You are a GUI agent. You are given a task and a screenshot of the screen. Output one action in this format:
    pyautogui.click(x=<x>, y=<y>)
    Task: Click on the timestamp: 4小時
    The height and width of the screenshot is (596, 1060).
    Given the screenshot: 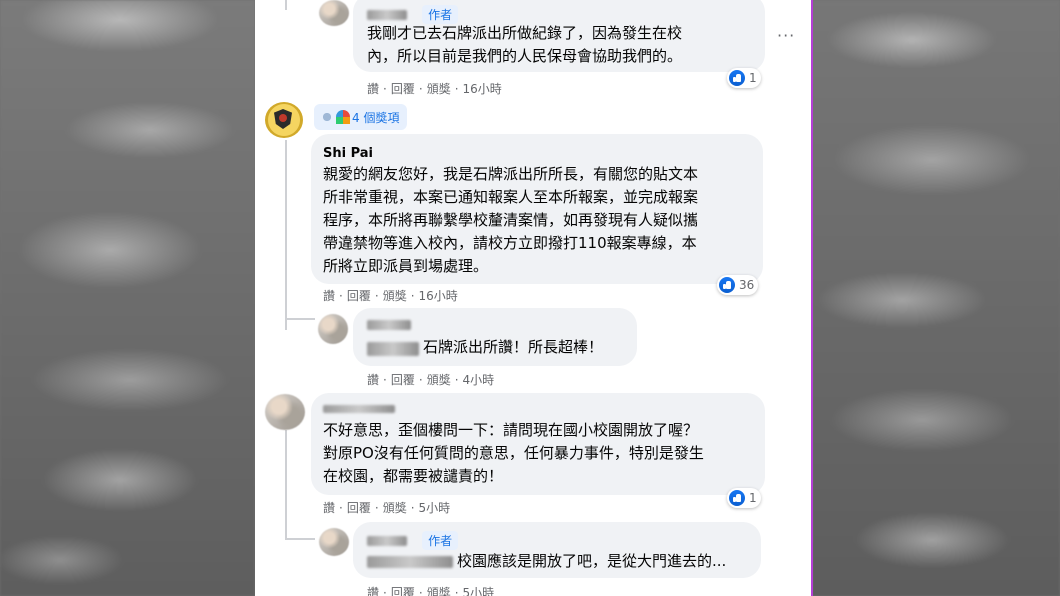 What is the action you would take?
    pyautogui.click(x=479, y=380)
    